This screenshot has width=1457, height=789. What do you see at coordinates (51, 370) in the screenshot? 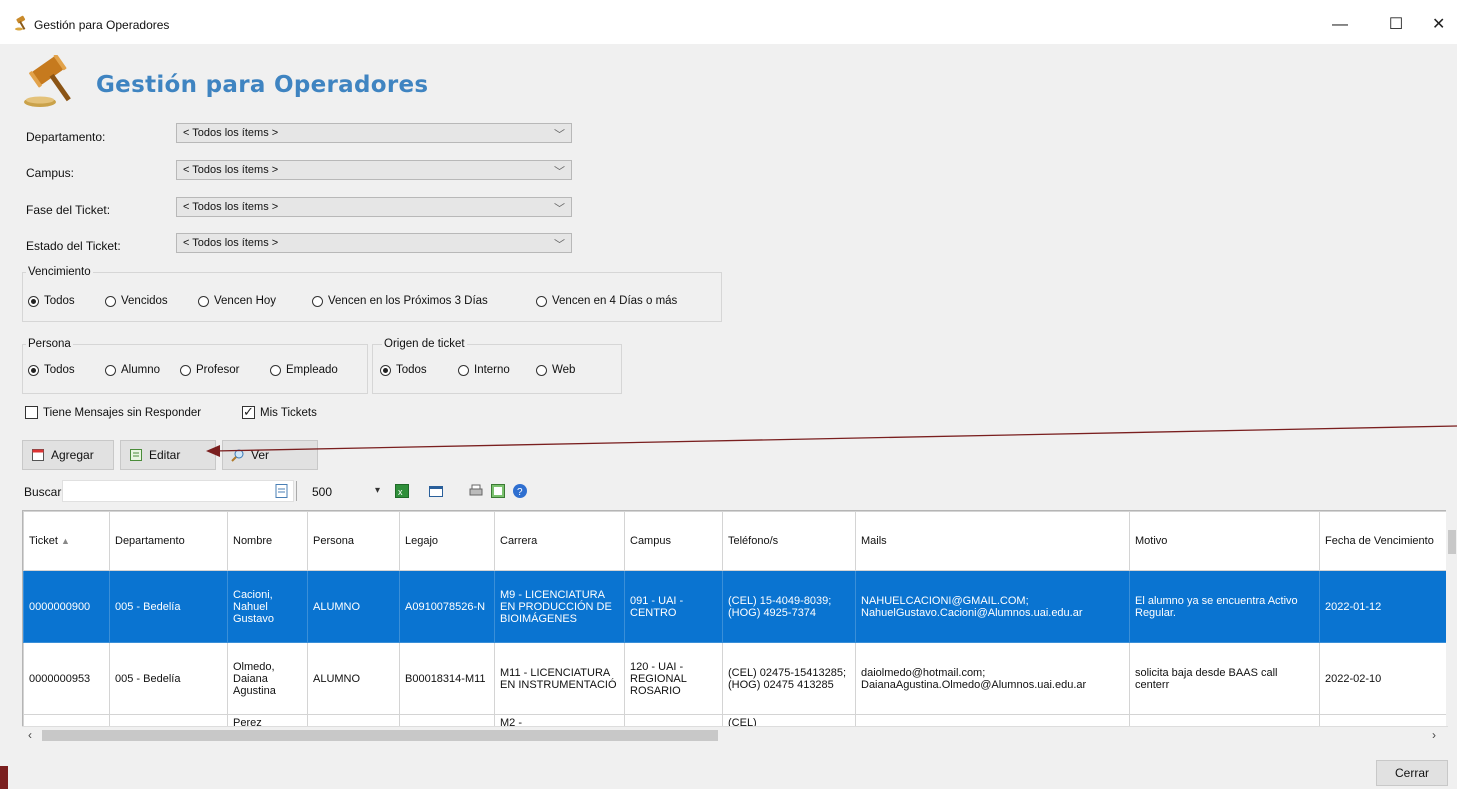
I see `persona-todos-radio: Todos` at bounding box center [51, 370].